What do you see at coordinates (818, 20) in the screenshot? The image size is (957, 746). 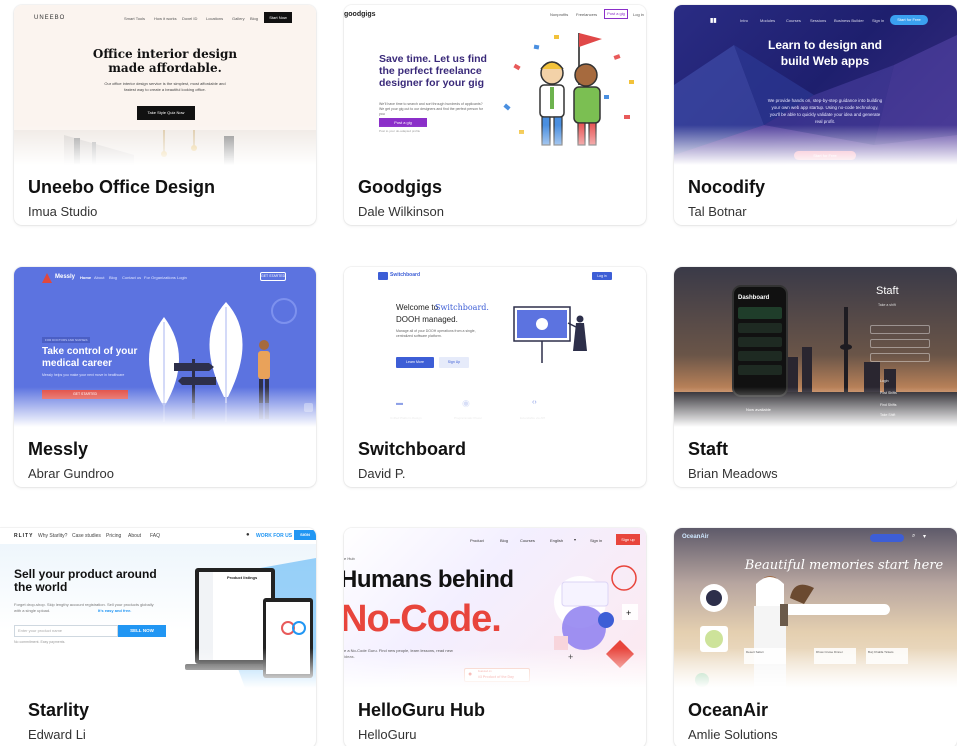 I see `nocodify-nav-4: Sessions` at bounding box center [818, 20].